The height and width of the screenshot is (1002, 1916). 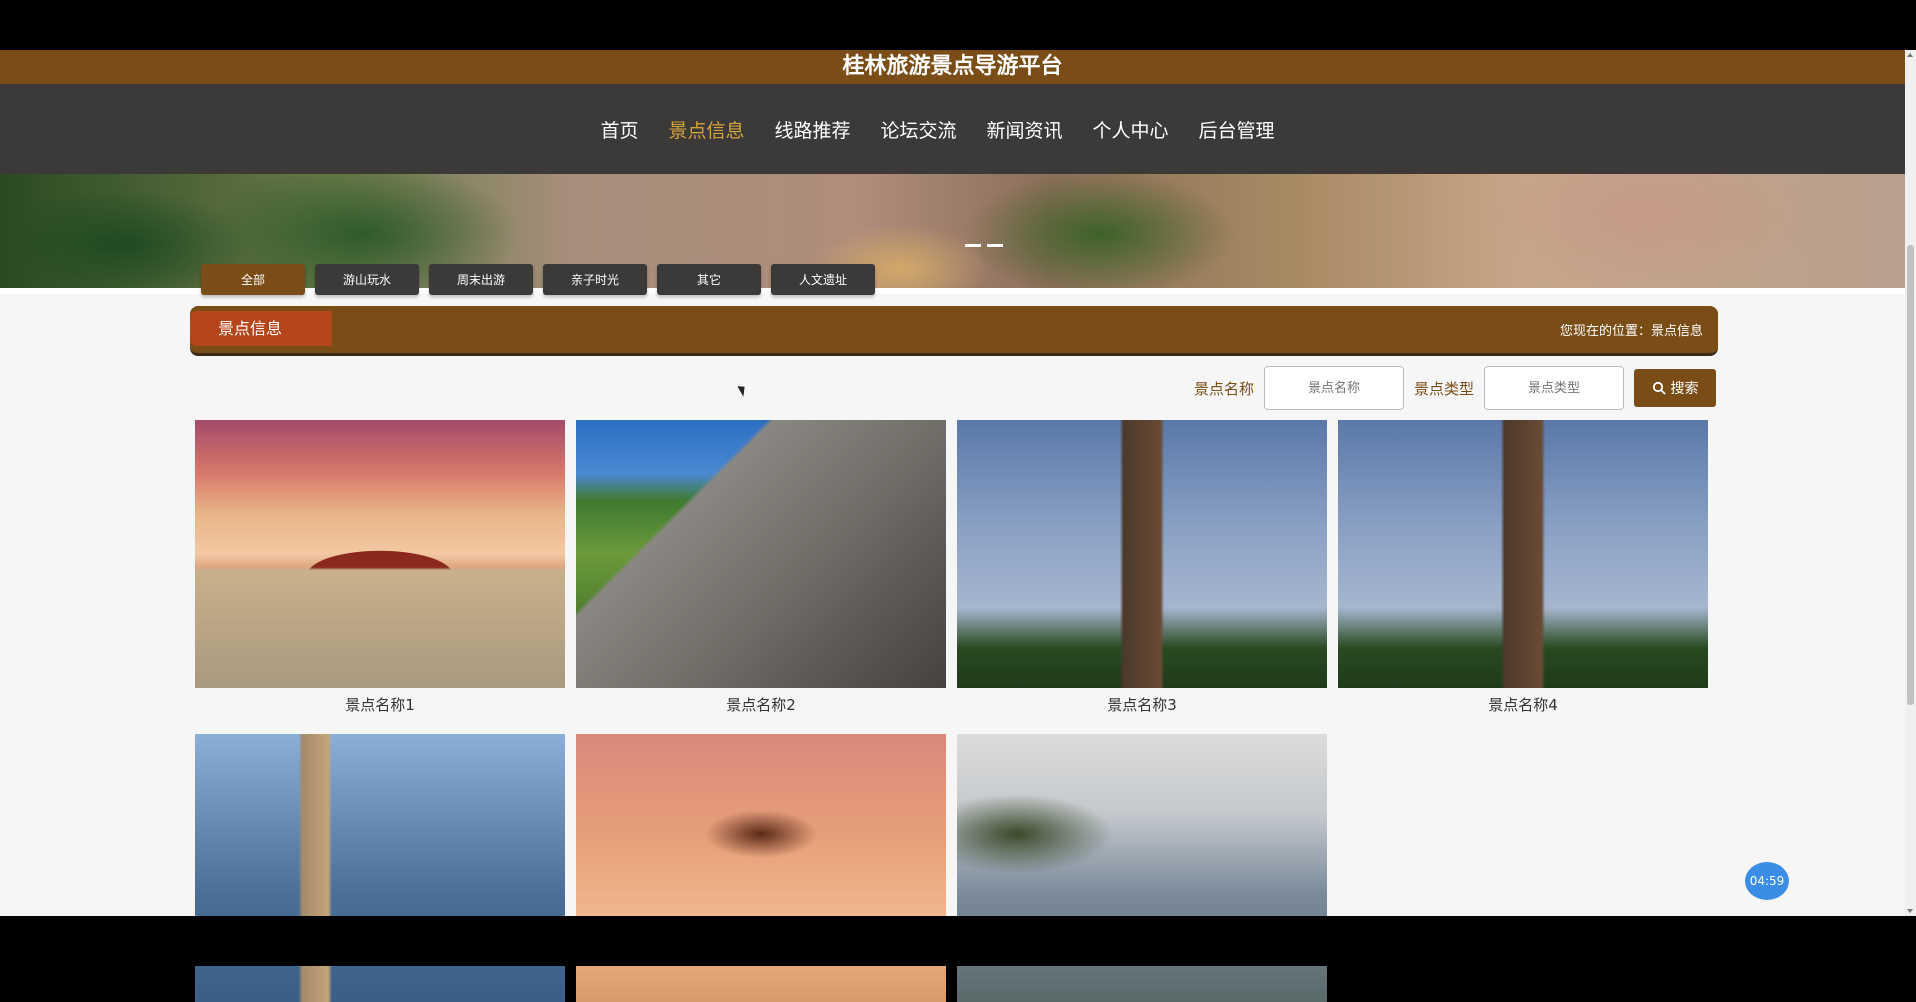 What do you see at coordinates (706, 129) in the screenshot?
I see `nav-attractions: 景点信息` at bounding box center [706, 129].